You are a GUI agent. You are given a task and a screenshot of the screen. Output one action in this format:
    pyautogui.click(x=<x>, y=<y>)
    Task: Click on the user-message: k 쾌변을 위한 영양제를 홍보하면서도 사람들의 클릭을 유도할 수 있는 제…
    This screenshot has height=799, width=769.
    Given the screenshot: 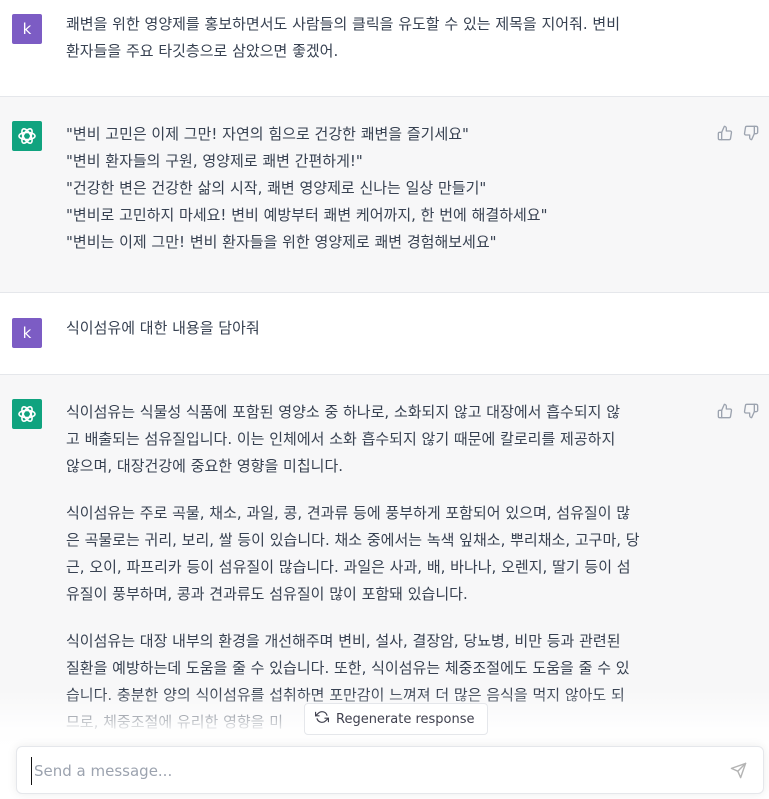 What is the action you would take?
    pyautogui.click(x=384, y=48)
    